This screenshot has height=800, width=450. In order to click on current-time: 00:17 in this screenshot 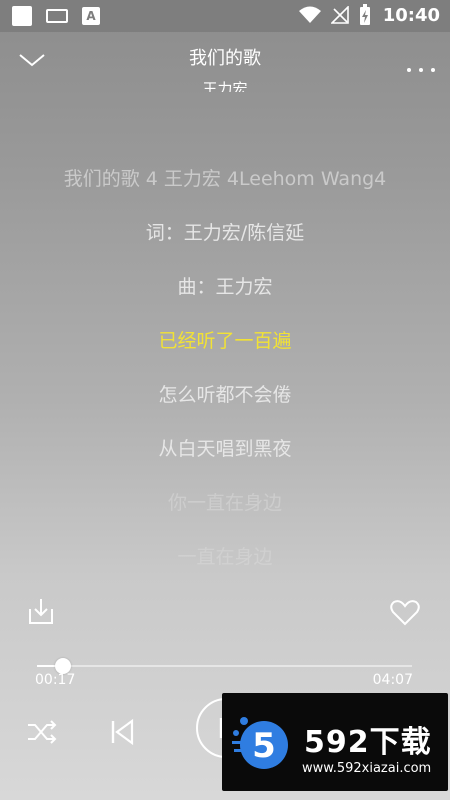, I will do `click(55, 680)`.